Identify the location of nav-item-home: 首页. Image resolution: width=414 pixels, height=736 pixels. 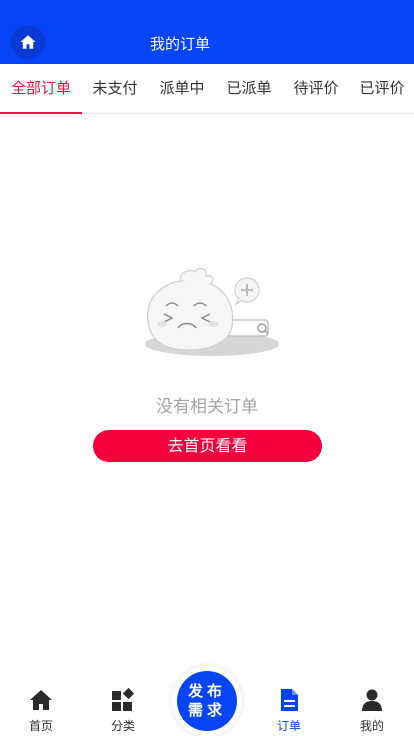
(41, 708).